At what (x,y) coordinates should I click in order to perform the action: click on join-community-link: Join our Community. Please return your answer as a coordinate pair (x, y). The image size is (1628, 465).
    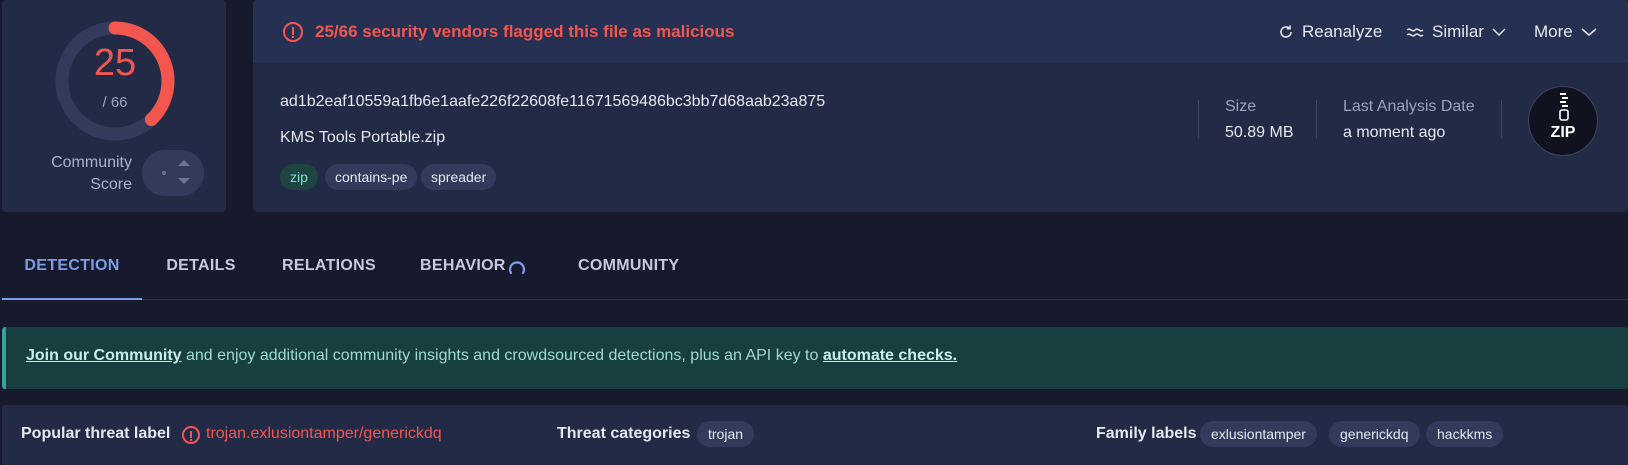
    Looking at the image, I should click on (104, 355).